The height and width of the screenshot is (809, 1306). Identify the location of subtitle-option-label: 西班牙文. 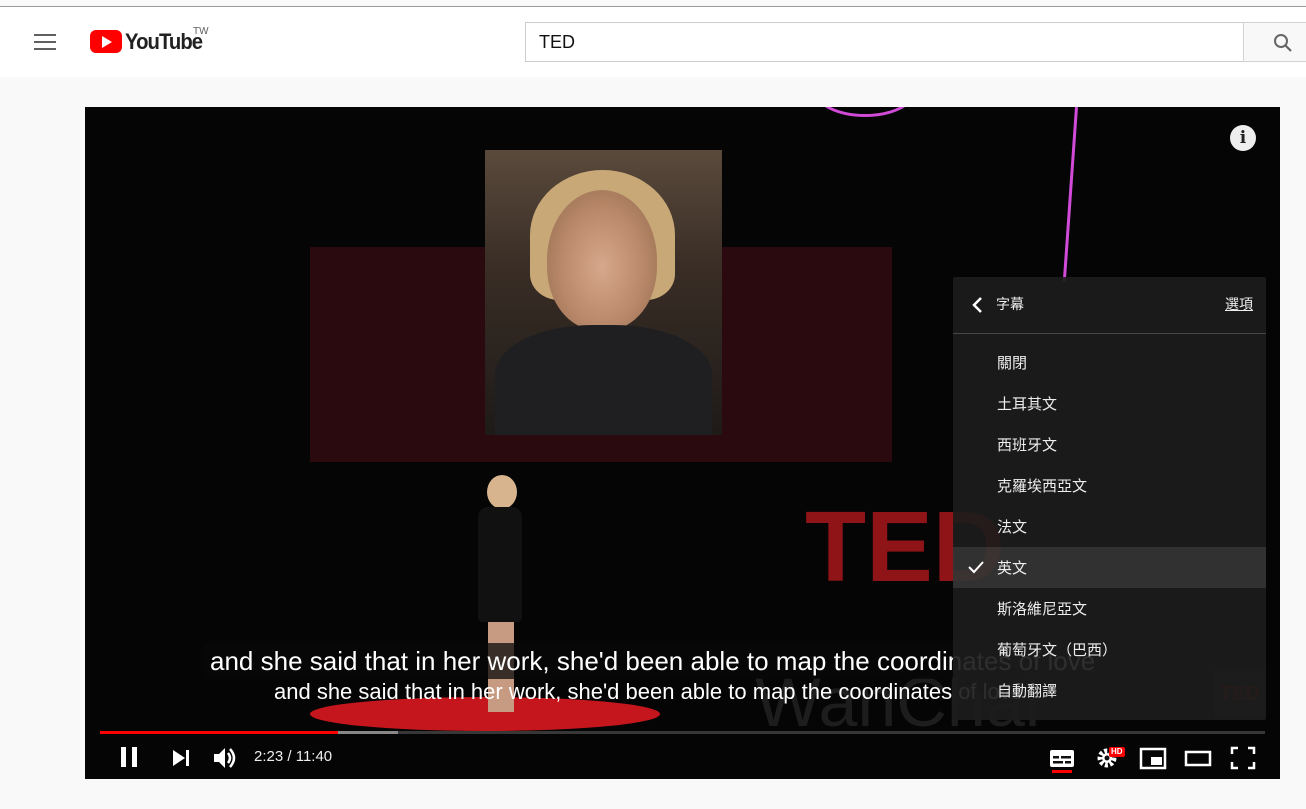
(1027, 445).